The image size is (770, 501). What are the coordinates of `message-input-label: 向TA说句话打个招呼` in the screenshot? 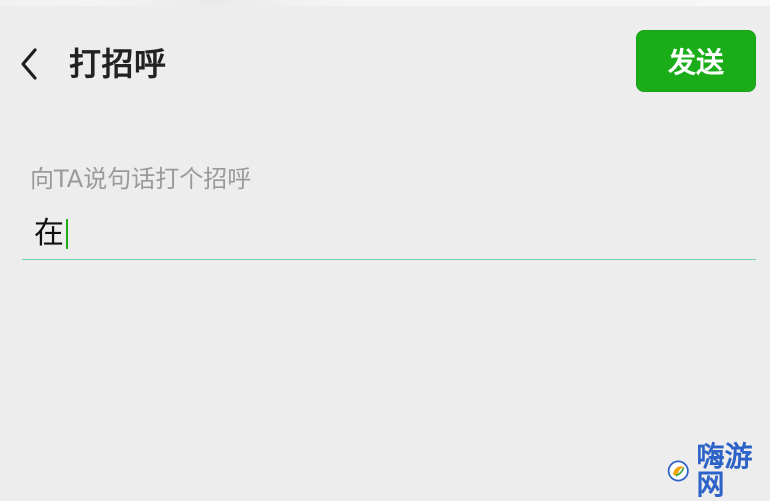 It's located at (140, 179).